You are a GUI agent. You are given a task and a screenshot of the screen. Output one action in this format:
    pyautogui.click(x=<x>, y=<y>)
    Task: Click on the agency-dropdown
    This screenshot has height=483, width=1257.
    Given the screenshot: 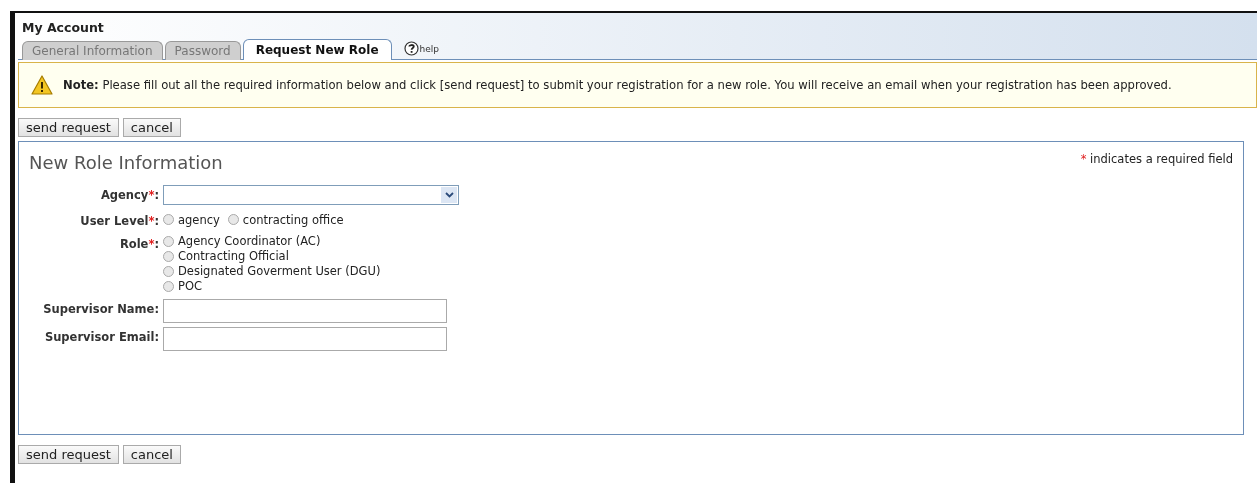 What is the action you would take?
    pyautogui.click(x=311, y=195)
    